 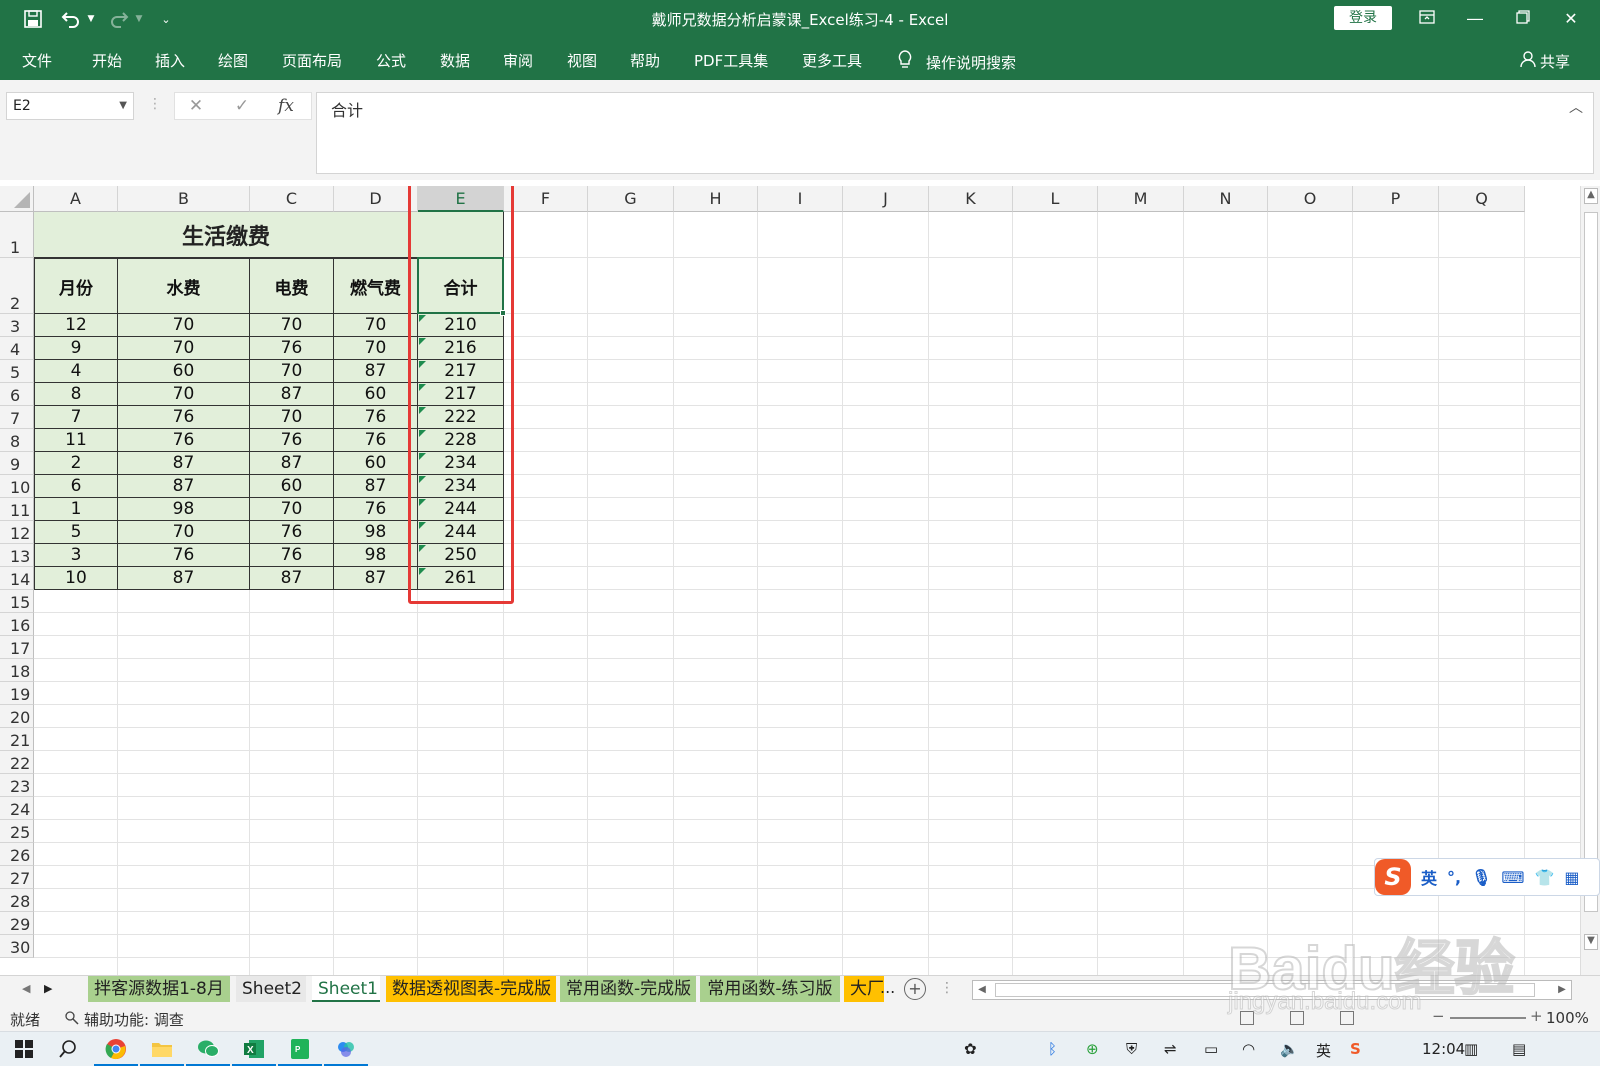 What do you see at coordinates (518, 60) in the screenshot?
I see `tab-review: 审阅` at bounding box center [518, 60].